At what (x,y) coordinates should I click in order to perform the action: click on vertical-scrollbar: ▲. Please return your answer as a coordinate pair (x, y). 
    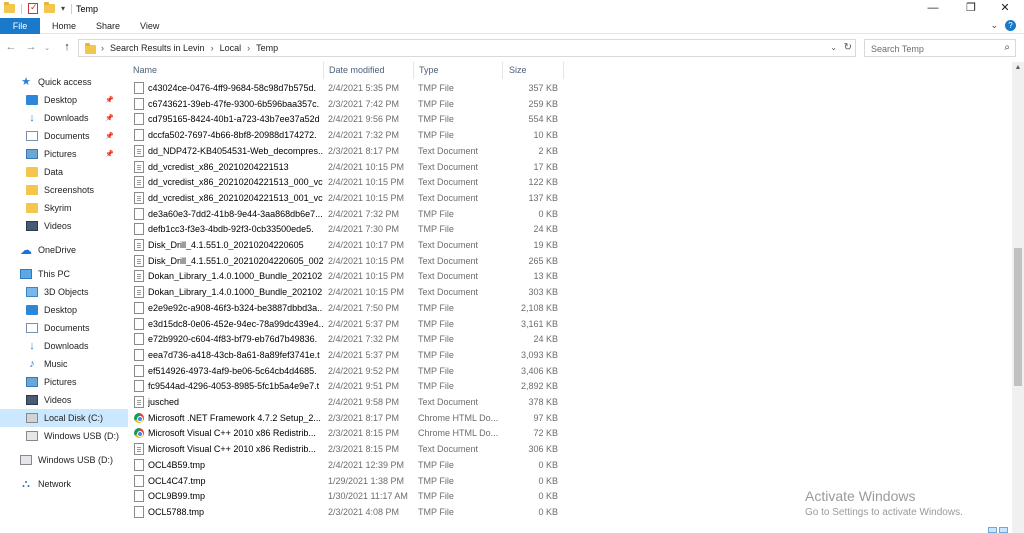
    Looking at the image, I should click on (1018, 297).